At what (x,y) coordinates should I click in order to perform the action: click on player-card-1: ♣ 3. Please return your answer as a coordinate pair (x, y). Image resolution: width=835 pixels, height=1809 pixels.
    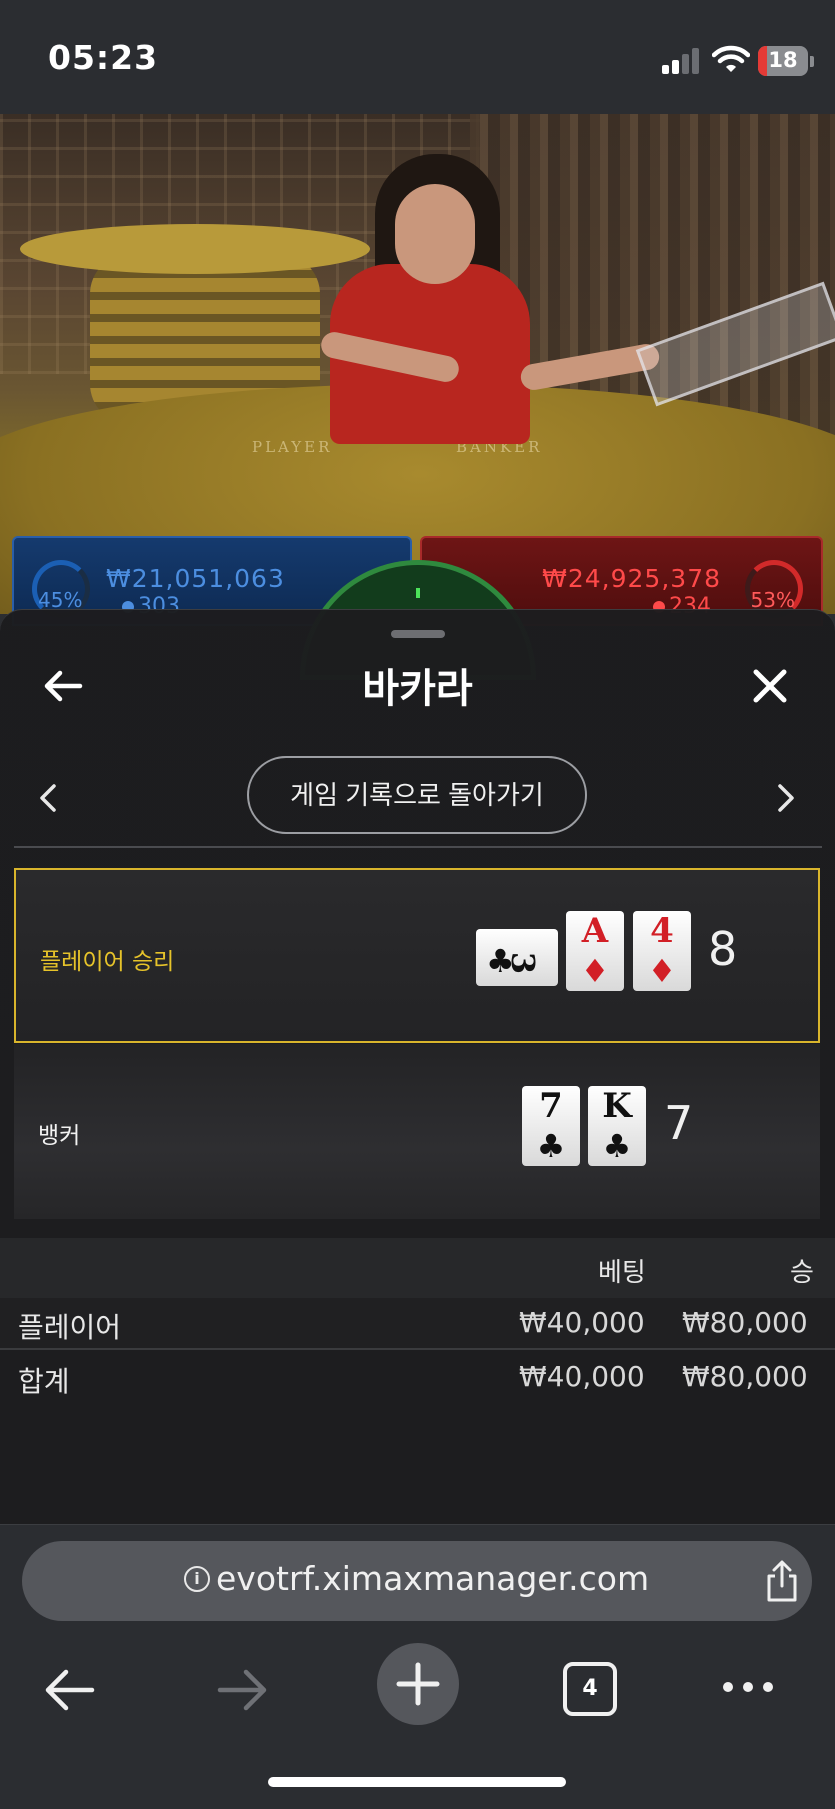
    Looking at the image, I should click on (517, 957).